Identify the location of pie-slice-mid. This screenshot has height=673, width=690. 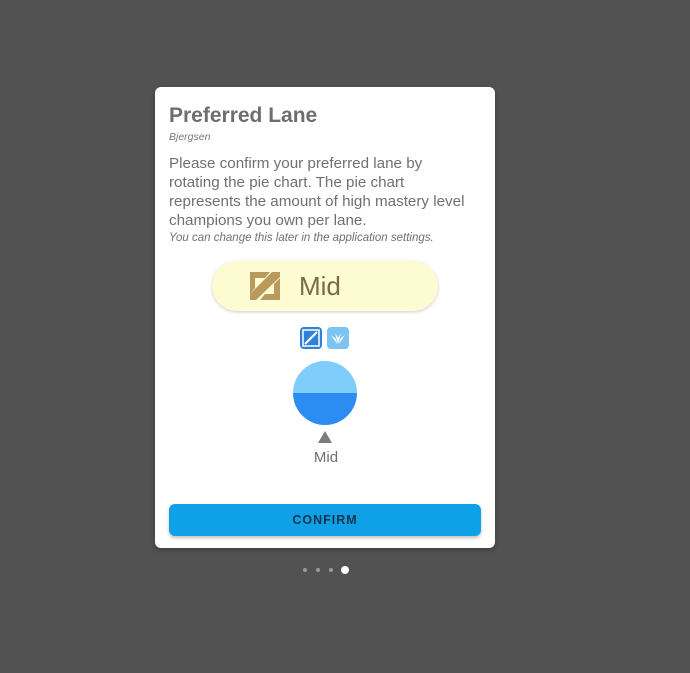
(325, 409).